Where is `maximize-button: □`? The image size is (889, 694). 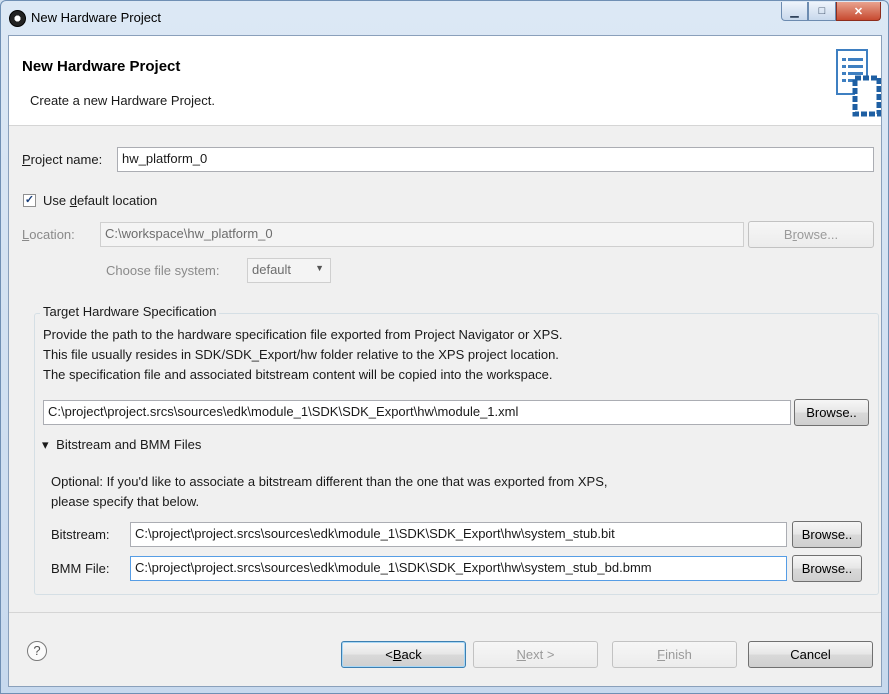
maximize-button: □ is located at coordinates (822, 11).